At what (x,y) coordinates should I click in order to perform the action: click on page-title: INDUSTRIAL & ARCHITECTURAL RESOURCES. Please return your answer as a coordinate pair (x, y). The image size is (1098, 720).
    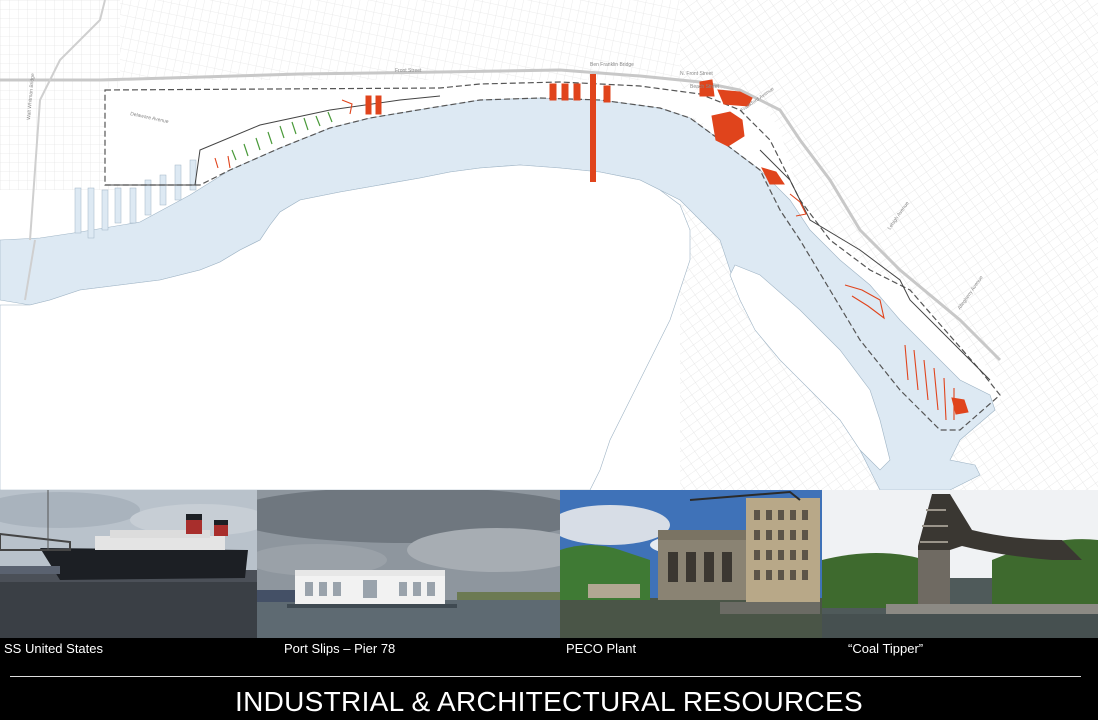
    Looking at the image, I should click on (549, 701).